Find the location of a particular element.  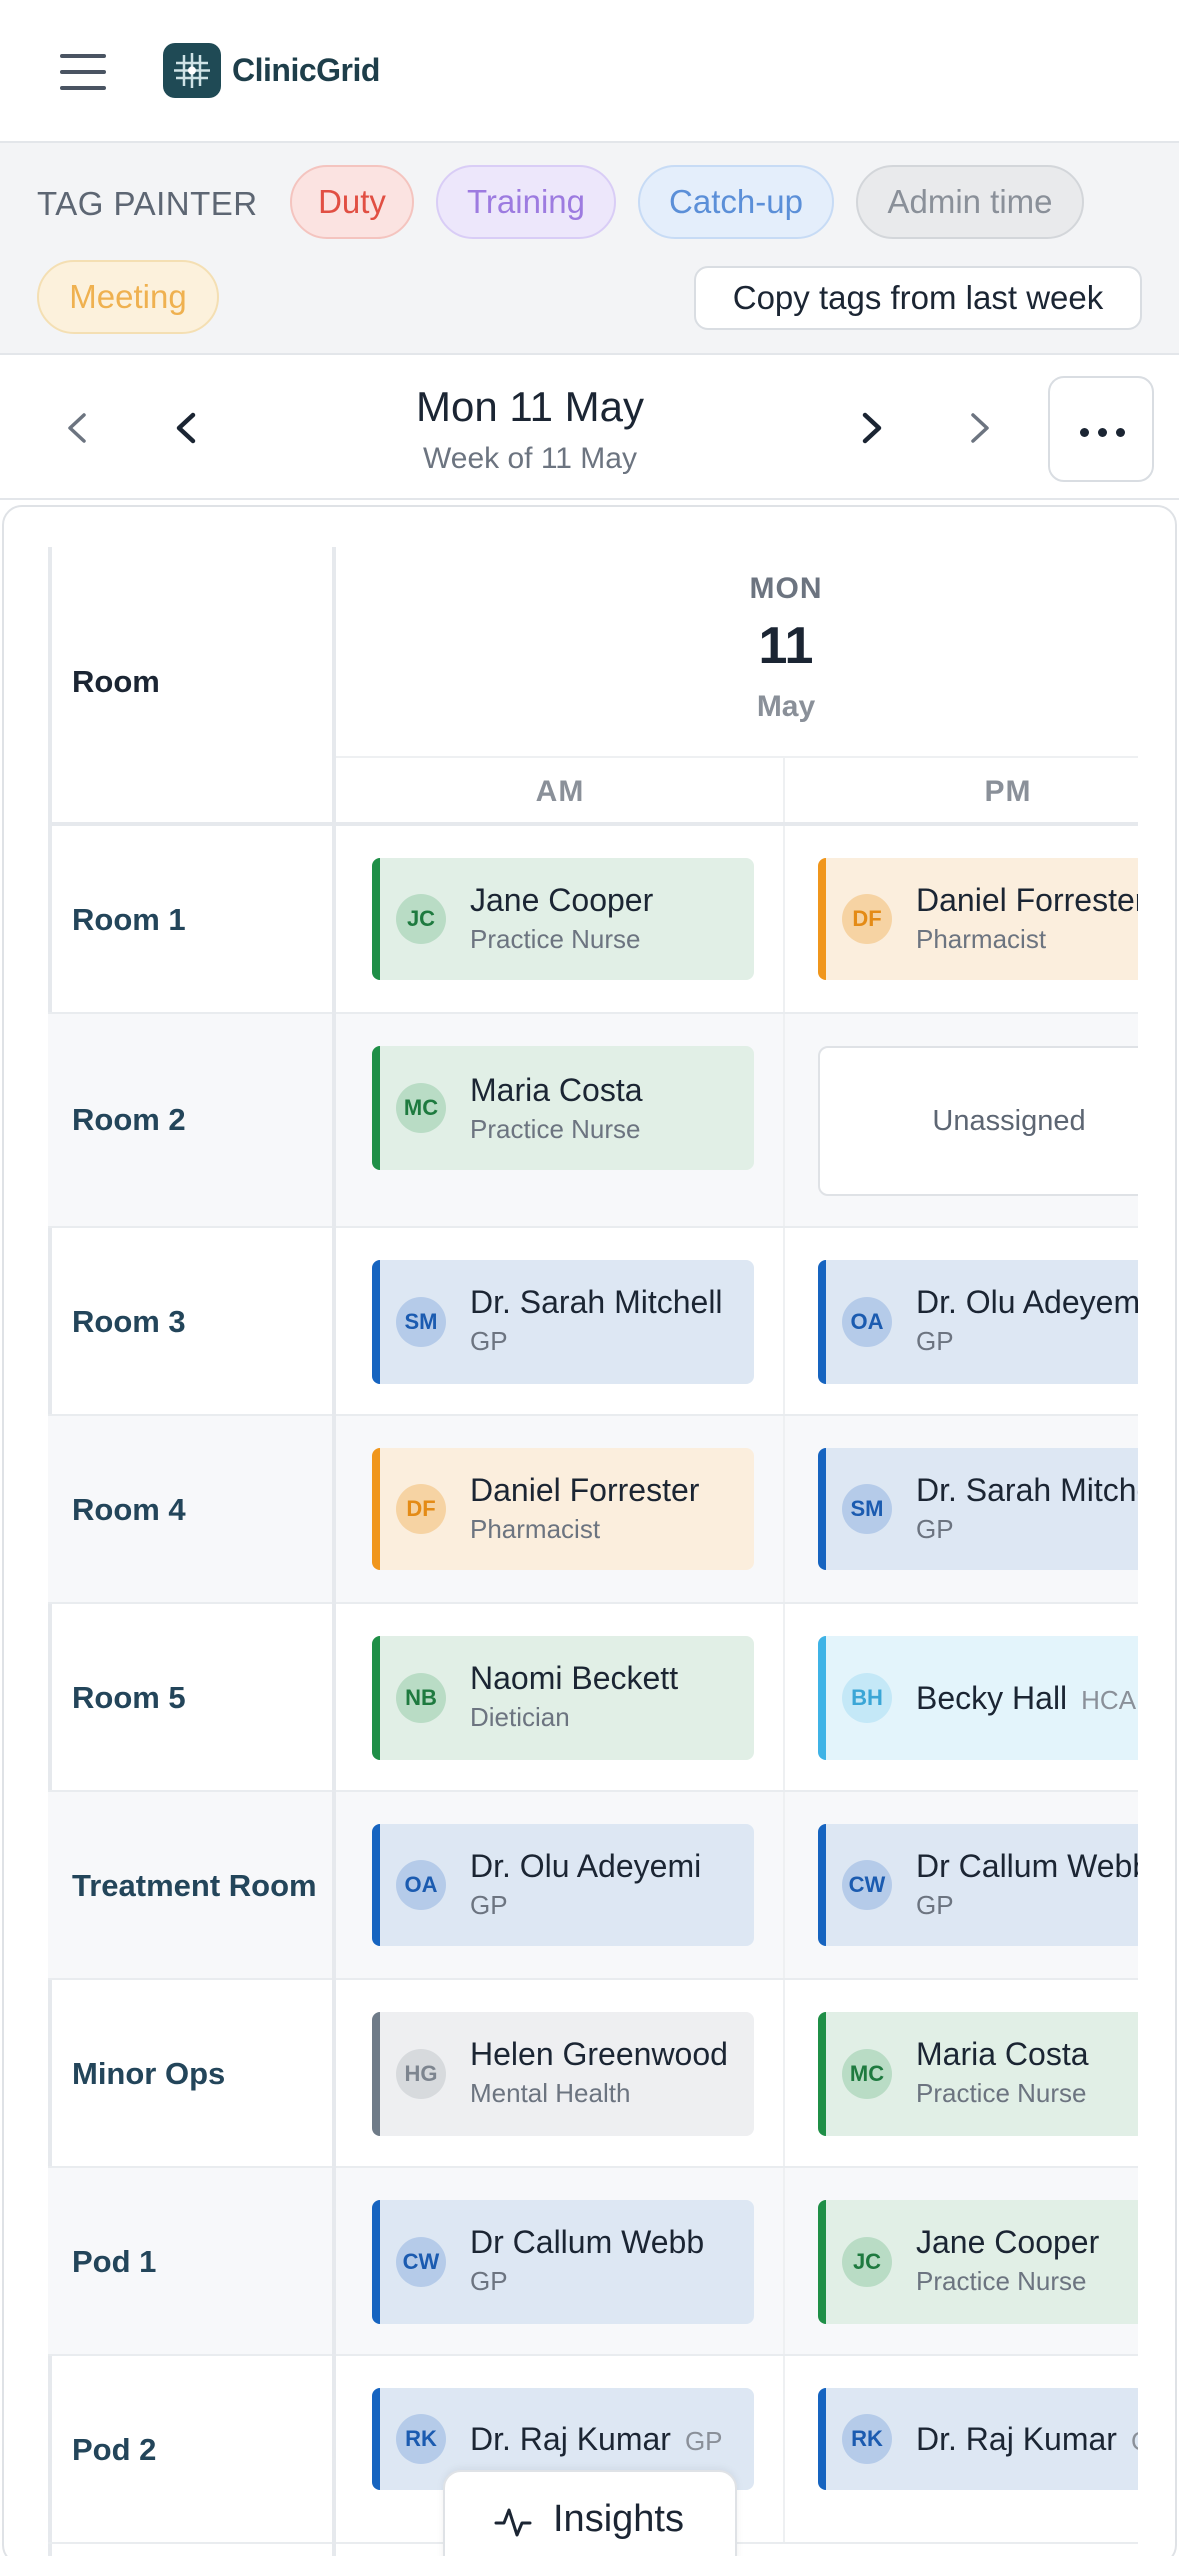

shift-card: RK Dr. Raj Kumar GP is located at coordinates (978, 2439).